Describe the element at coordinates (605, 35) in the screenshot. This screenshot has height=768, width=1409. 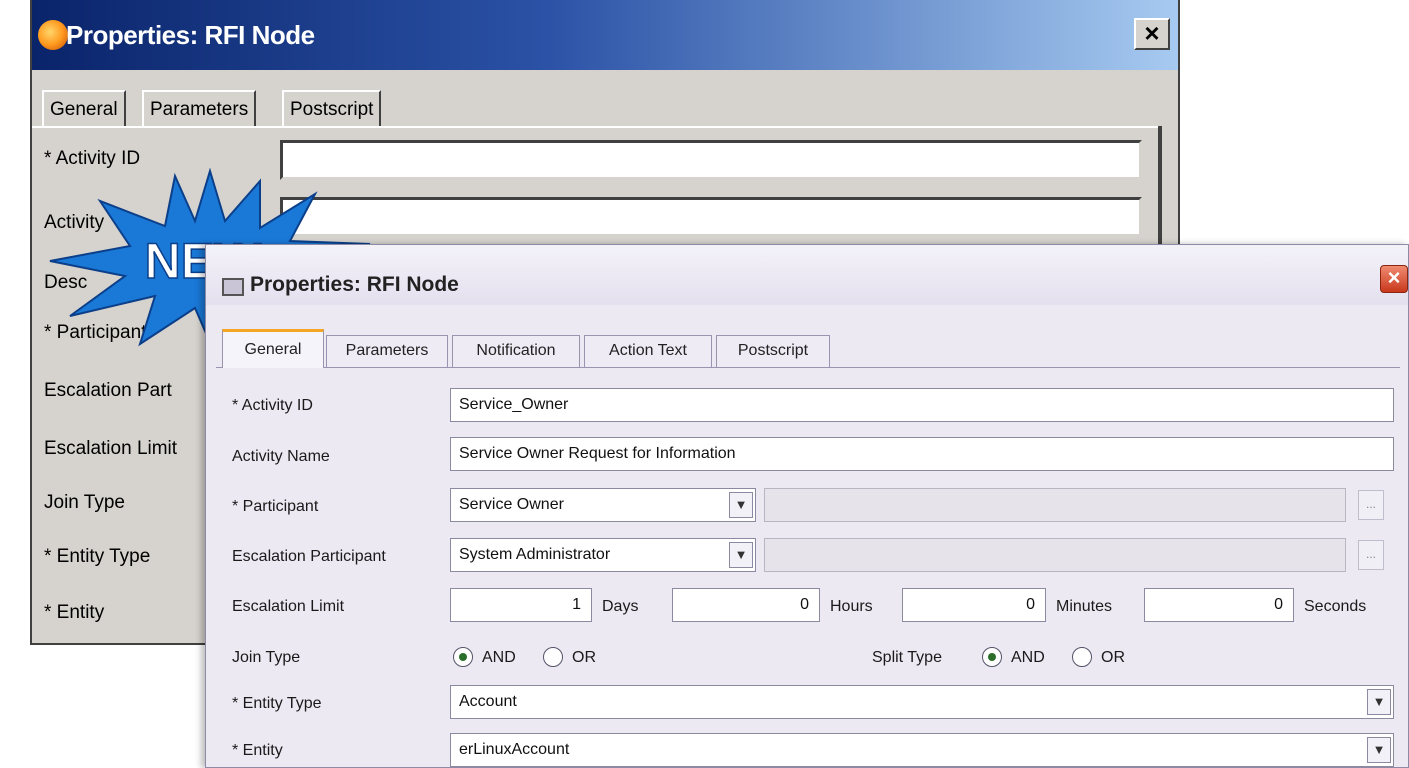
I see `old-title-bar: Properties: RFI Node ×` at that location.